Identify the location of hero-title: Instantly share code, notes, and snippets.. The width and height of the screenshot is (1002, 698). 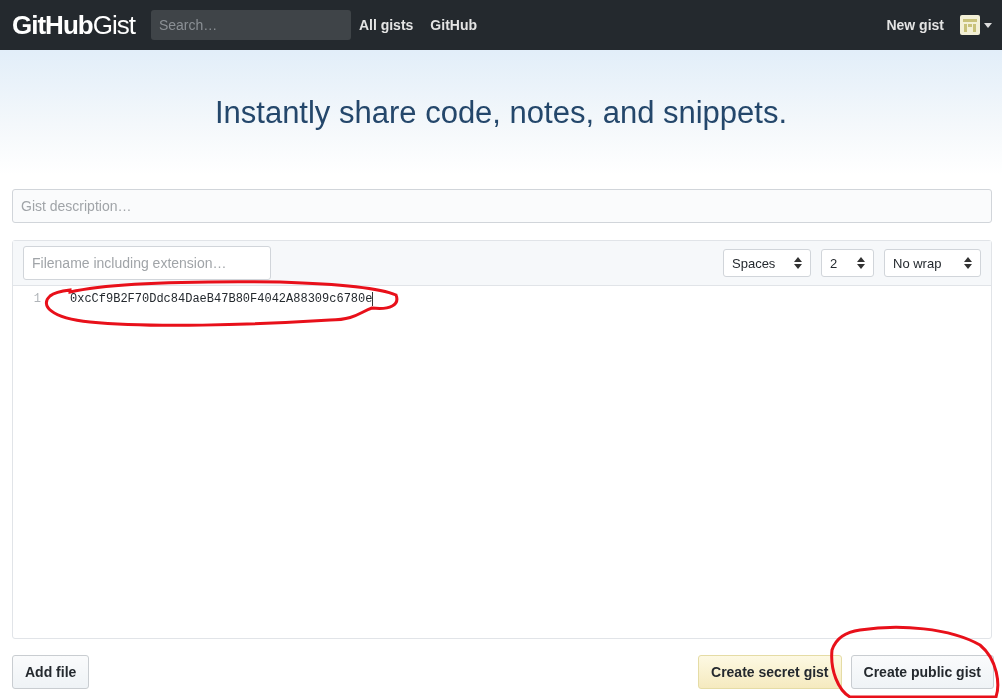
(501, 112).